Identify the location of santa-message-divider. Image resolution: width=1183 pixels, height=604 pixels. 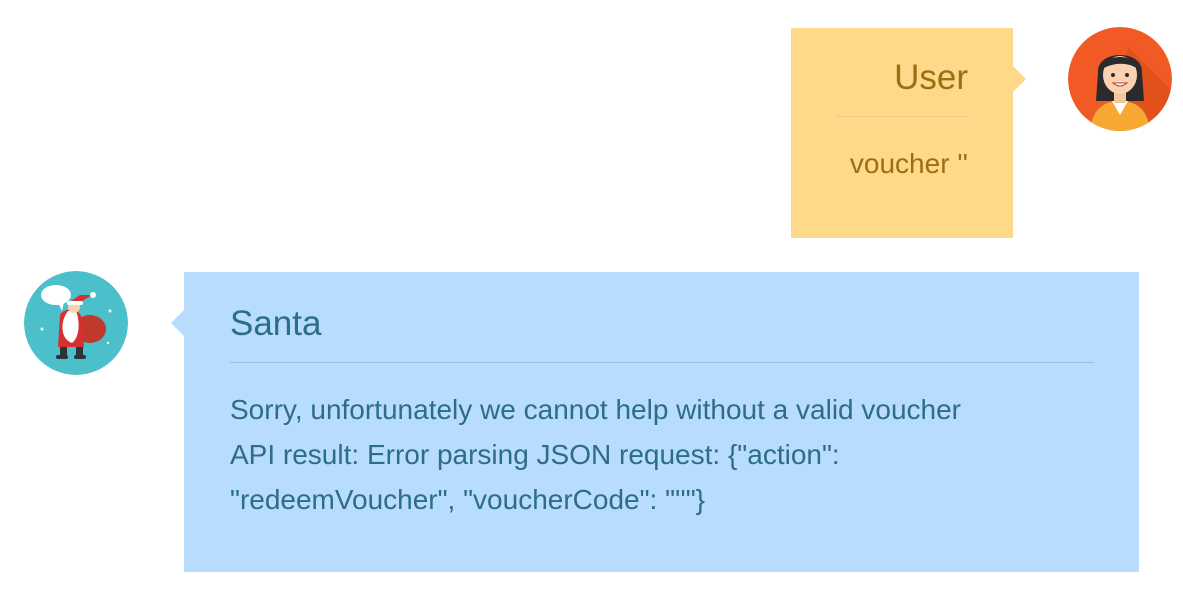
(662, 362).